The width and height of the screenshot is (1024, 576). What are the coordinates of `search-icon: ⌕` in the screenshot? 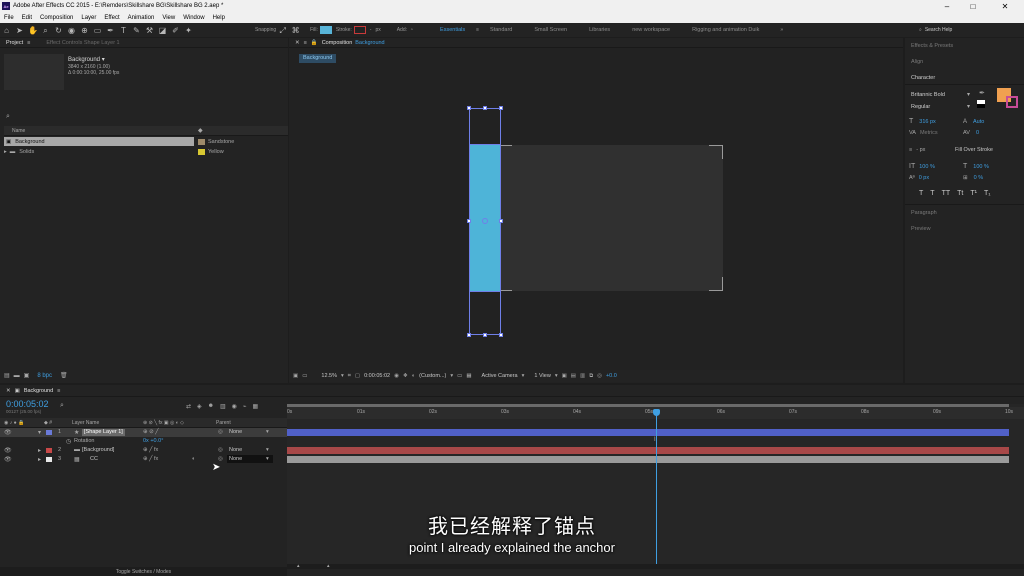 It's located at (8, 117).